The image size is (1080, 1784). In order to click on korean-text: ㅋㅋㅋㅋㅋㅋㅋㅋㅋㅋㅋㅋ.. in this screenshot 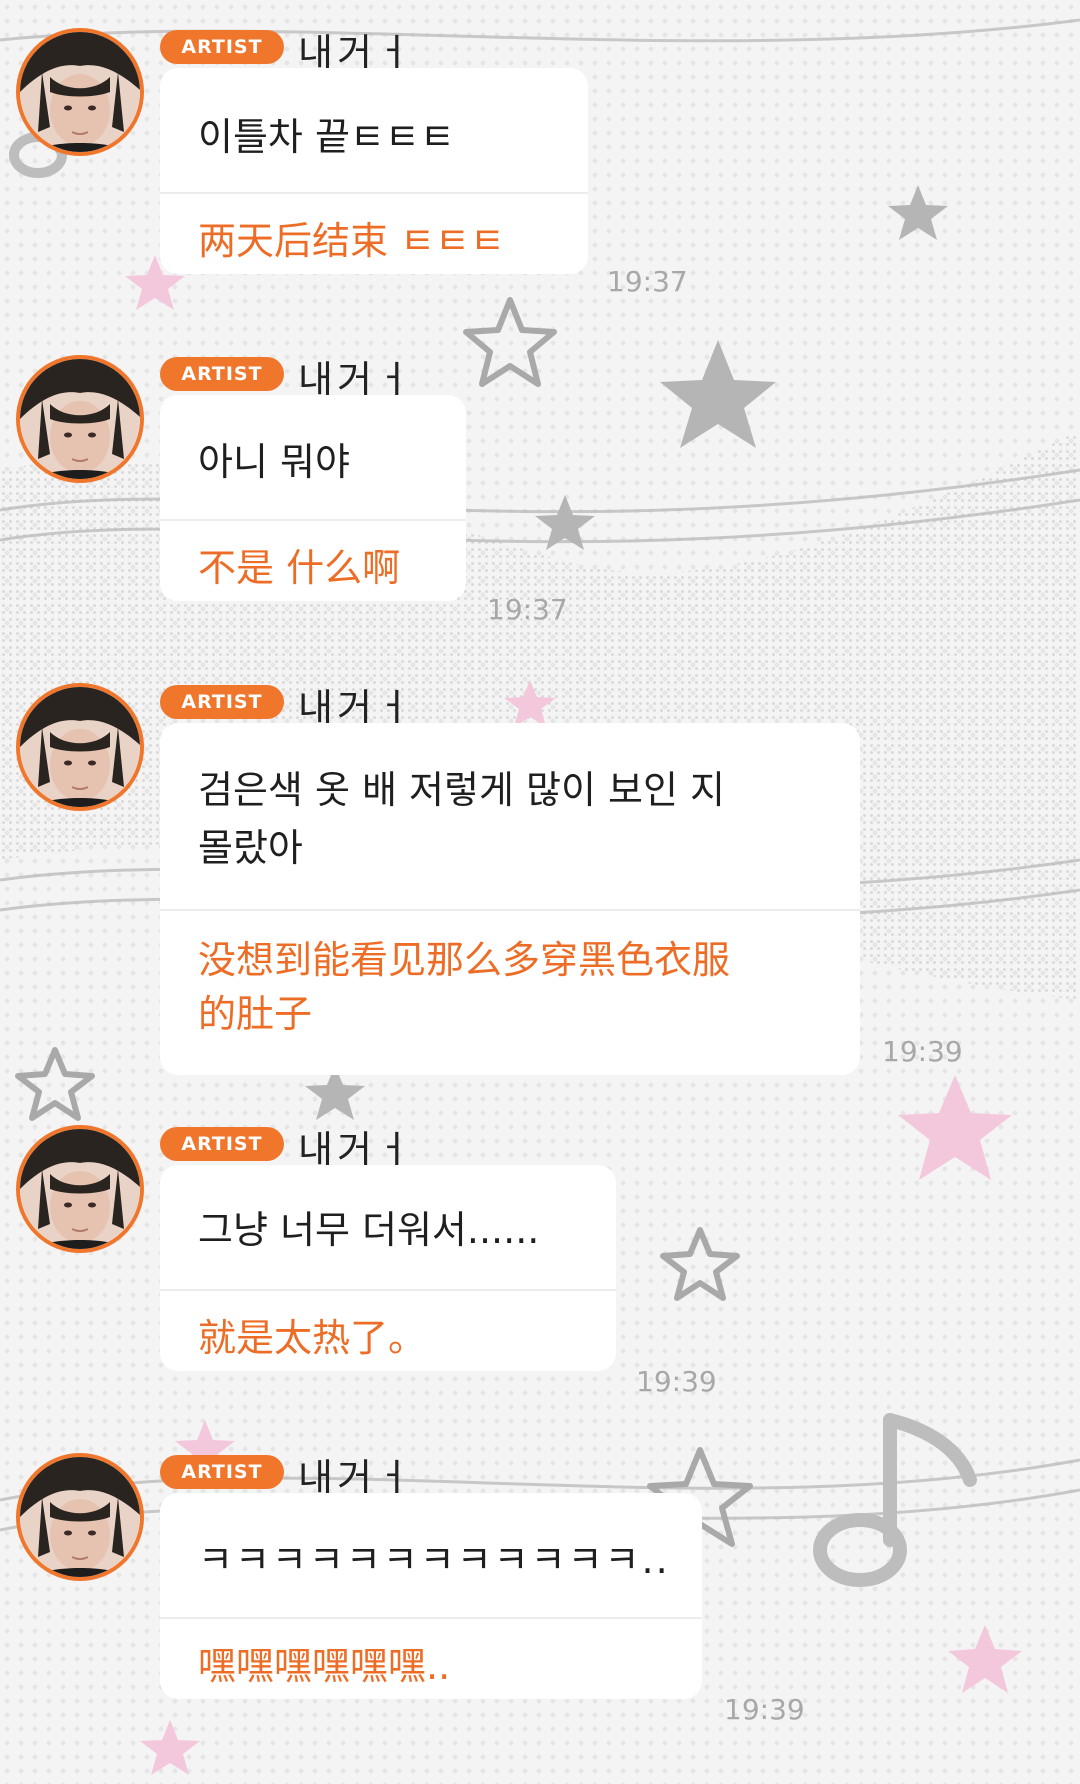, I will do `click(434, 1560)`.